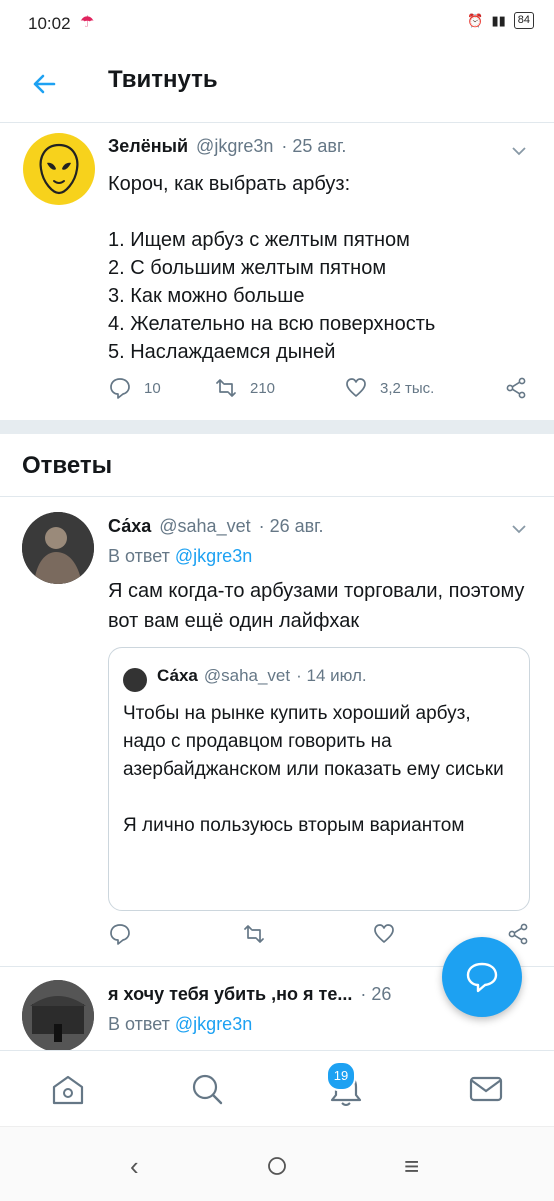 This screenshot has height=1201, width=554. I want to click on reply-count: 10, so click(152, 388).